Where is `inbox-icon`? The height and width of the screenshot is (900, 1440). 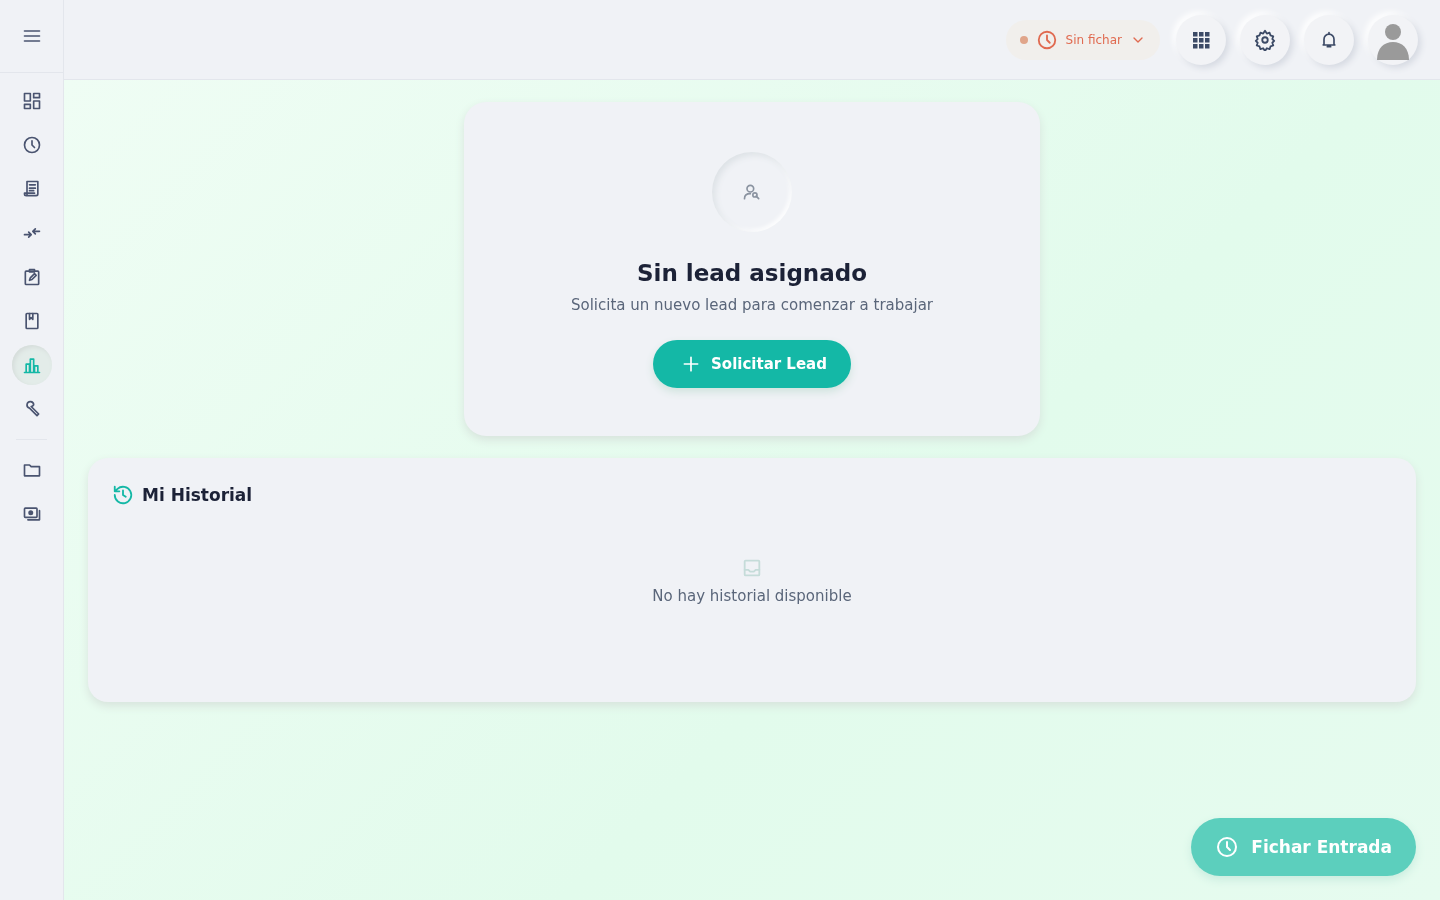 inbox-icon is located at coordinates (752, 568).